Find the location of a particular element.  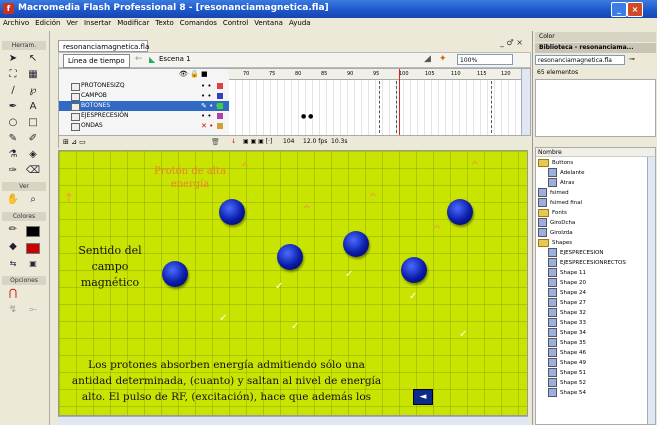

library-item: Shape 24 is located at coordinates (567, 293).